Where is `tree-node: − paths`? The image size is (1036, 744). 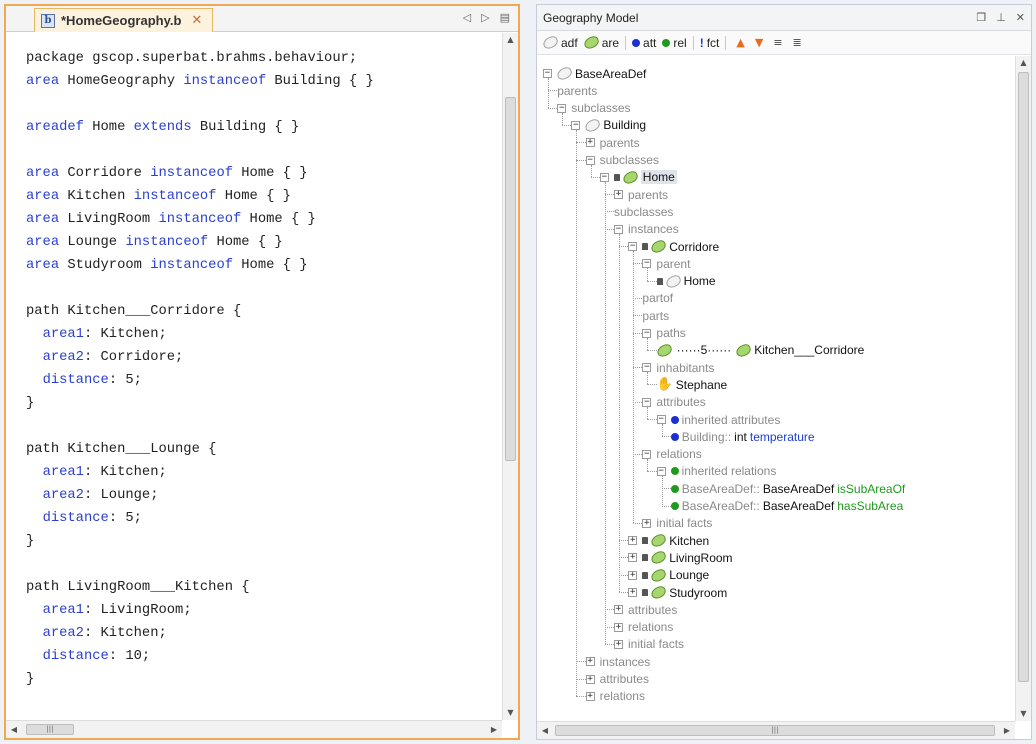 tree-node: − paths is located at coordinates (664, 333).